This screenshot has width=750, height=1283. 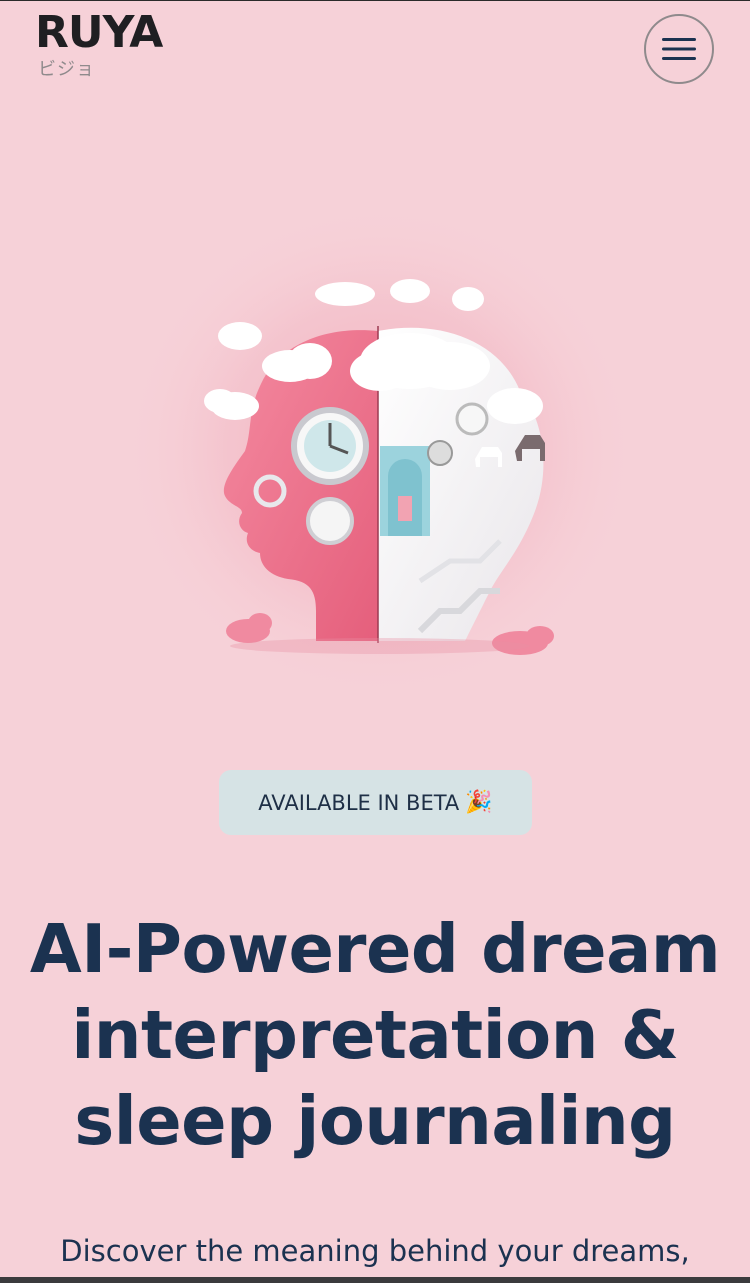 I want to click on beta-badge: AVAILABLE IN BETA 🎉, so click(x=375, y=802).